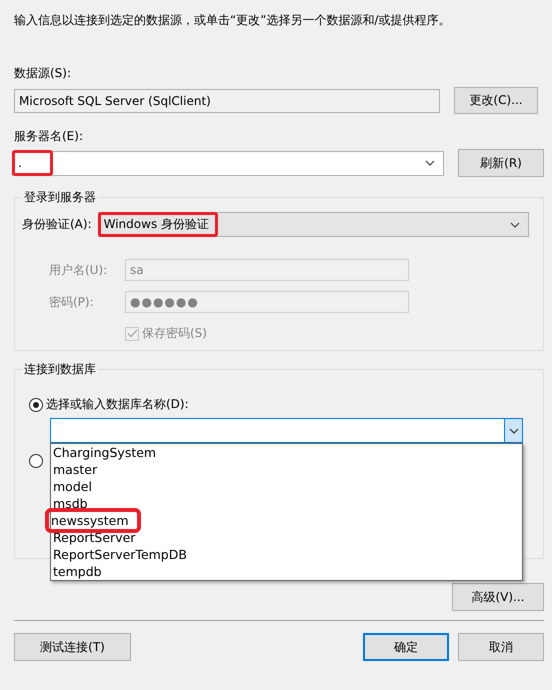 This screenshot has width=552, height=690. Describe the element at coordinates (74, 469) in the screenshot. I see `list-item: master` at that location.